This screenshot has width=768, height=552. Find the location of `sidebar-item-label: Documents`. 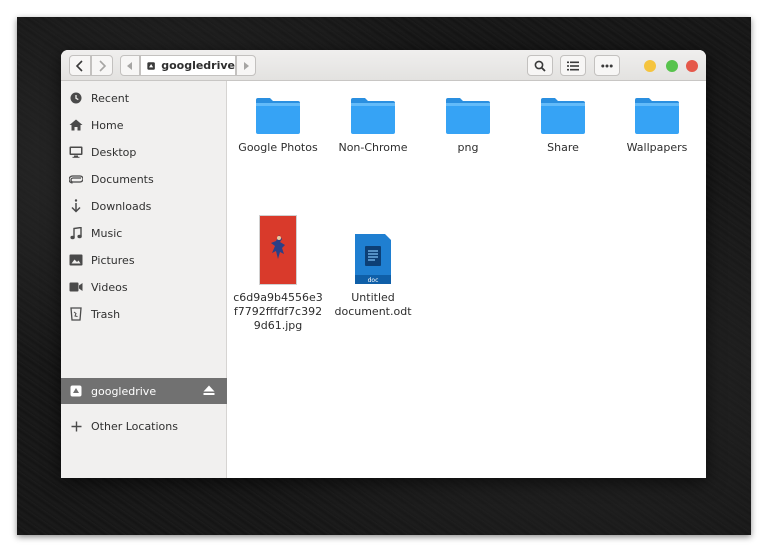

sidebar-item-label: Documents is located at coordinates (122, 179).